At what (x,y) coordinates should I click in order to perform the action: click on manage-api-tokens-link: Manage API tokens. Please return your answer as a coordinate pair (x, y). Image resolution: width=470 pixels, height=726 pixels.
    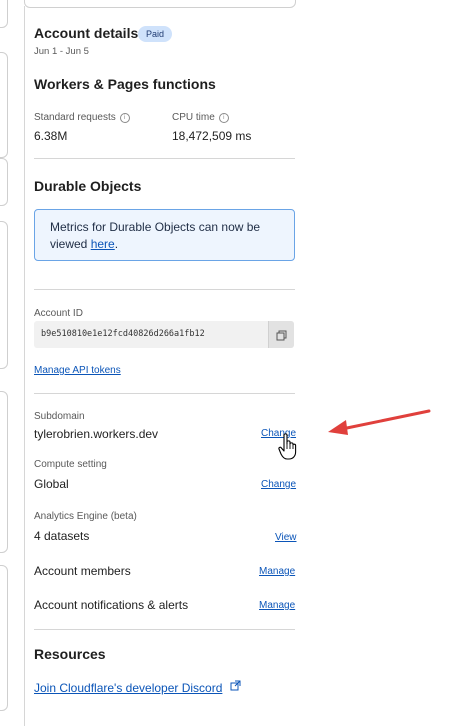
    Looking at the image, I should click on (77, 370).